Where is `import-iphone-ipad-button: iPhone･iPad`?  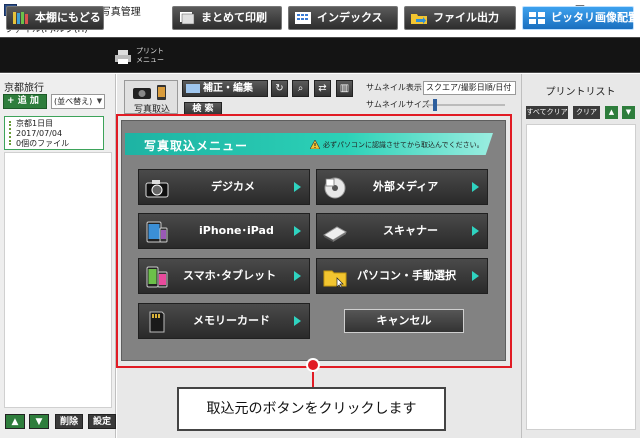
import-iphone-ipad-button: iPhone･iPad is located at coordinates (224, 231).